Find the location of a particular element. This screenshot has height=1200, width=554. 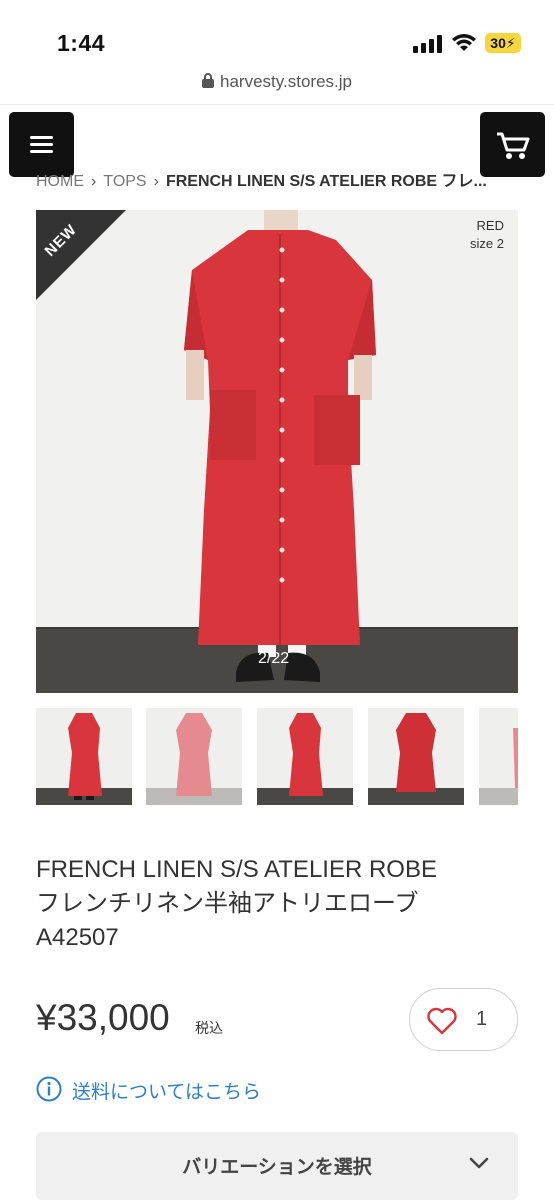

battery-icon: 30⚡ is located at coordinates (503, 43).